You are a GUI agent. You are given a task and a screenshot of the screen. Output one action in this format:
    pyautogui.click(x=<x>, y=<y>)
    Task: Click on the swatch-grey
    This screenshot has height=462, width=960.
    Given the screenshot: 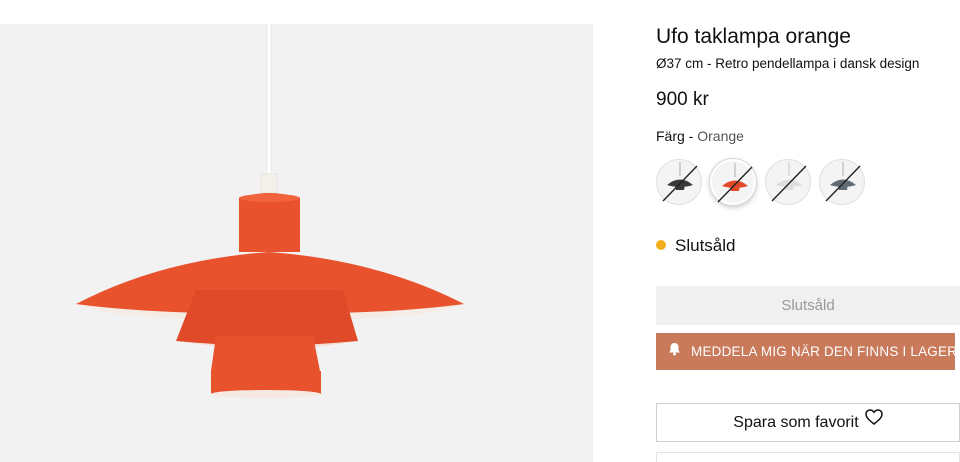 What is the action you would take?
    pyautogui.click(x=842, y=182)
    